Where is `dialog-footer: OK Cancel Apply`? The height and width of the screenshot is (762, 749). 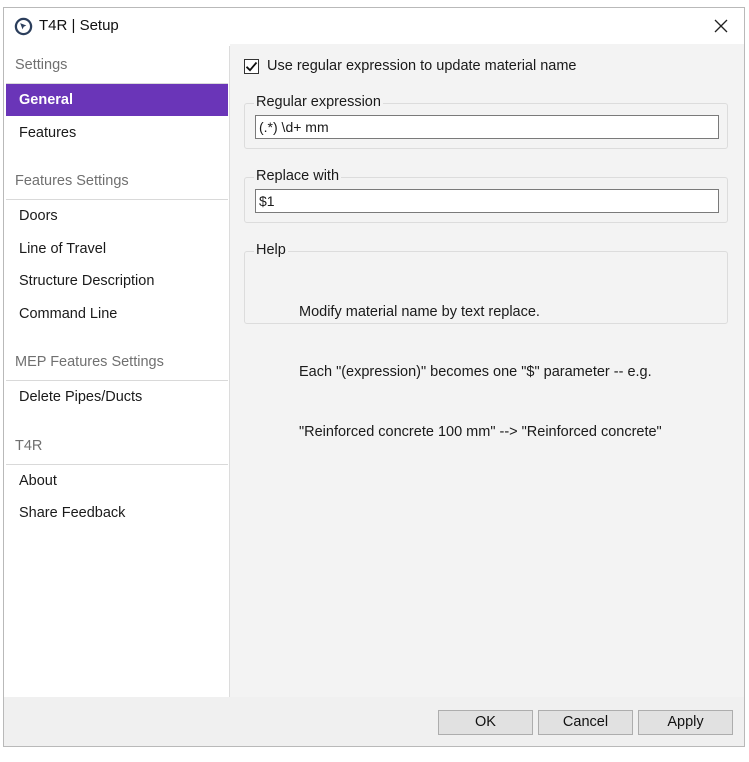
dialog-footer: OK Cancel Apply is located at coordinates (374, 721).